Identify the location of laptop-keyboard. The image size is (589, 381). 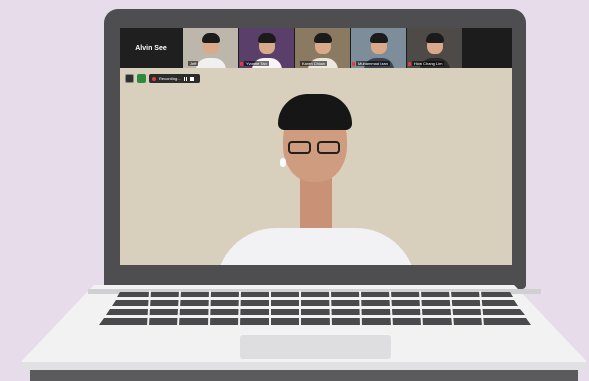
(315, 308).